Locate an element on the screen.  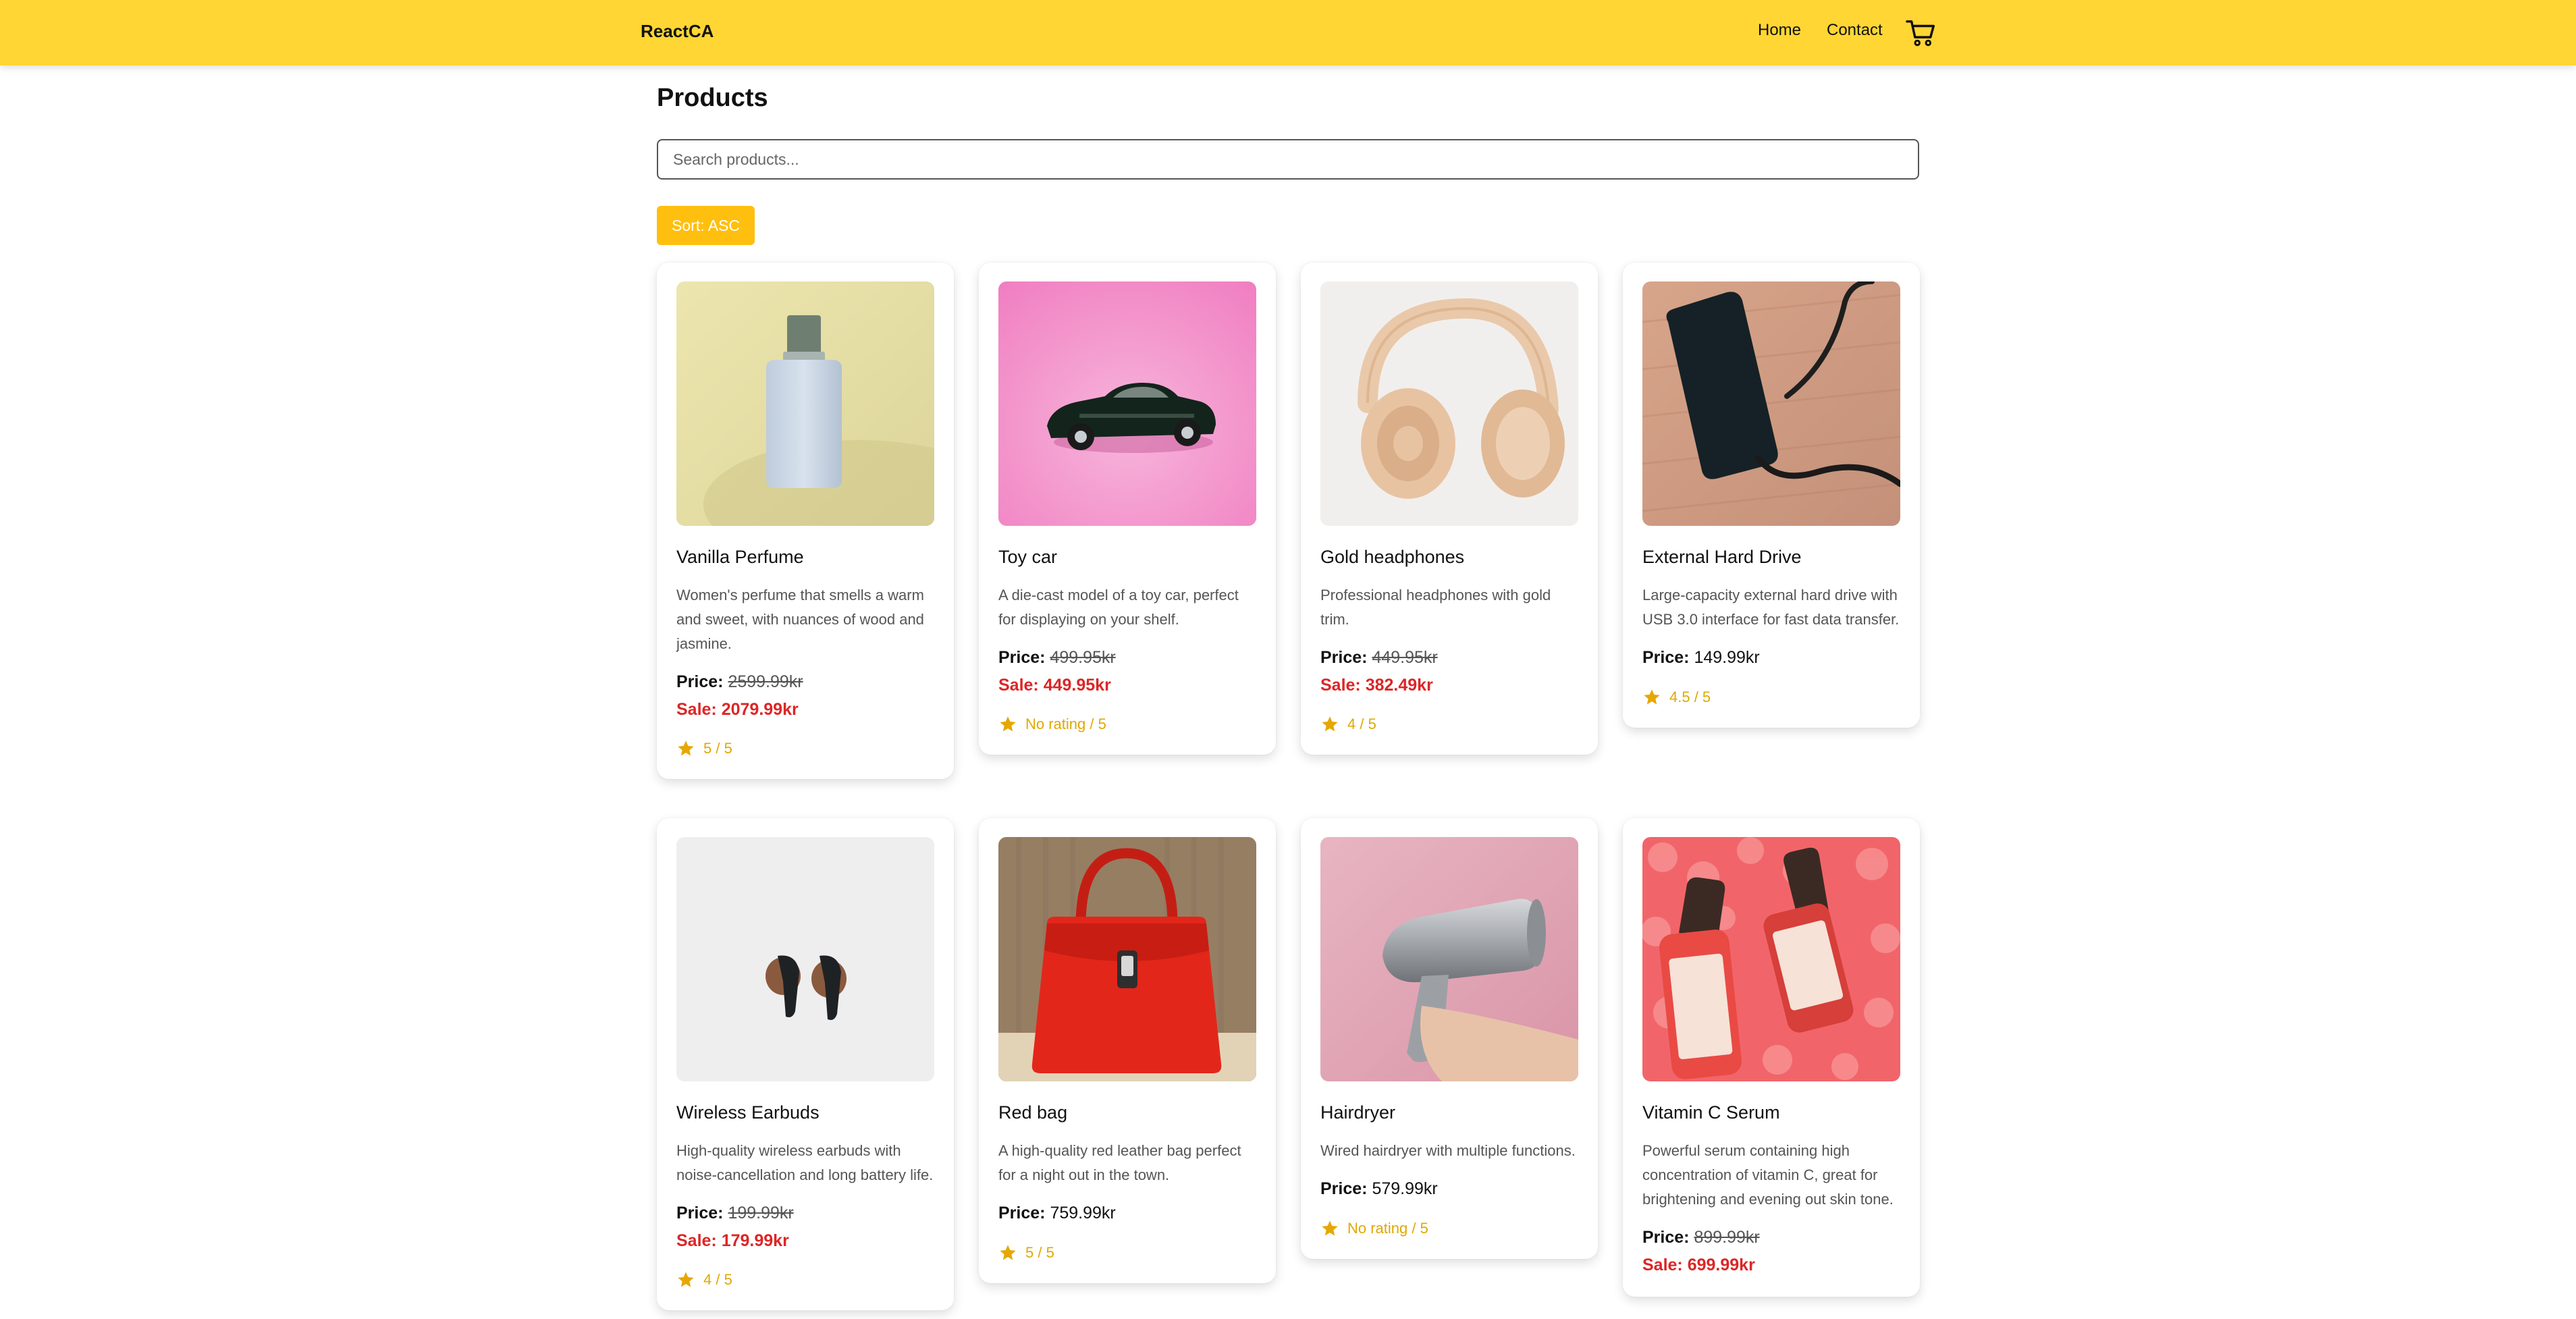
nav-home-link: Home is located at coordinates (1780, 30).